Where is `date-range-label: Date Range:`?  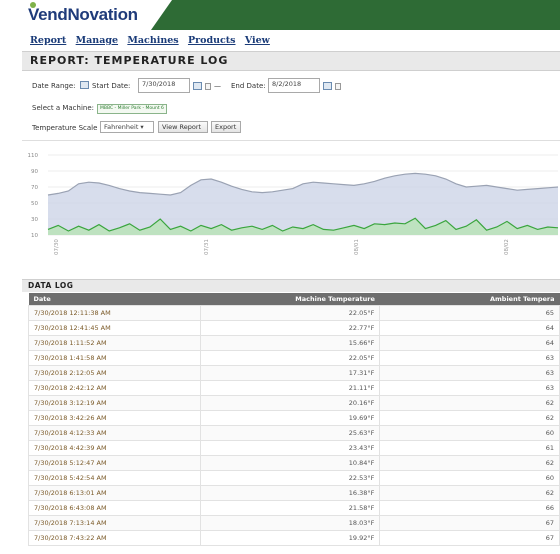
date-range-label: Date Range: is located at coordinates (54, 86).